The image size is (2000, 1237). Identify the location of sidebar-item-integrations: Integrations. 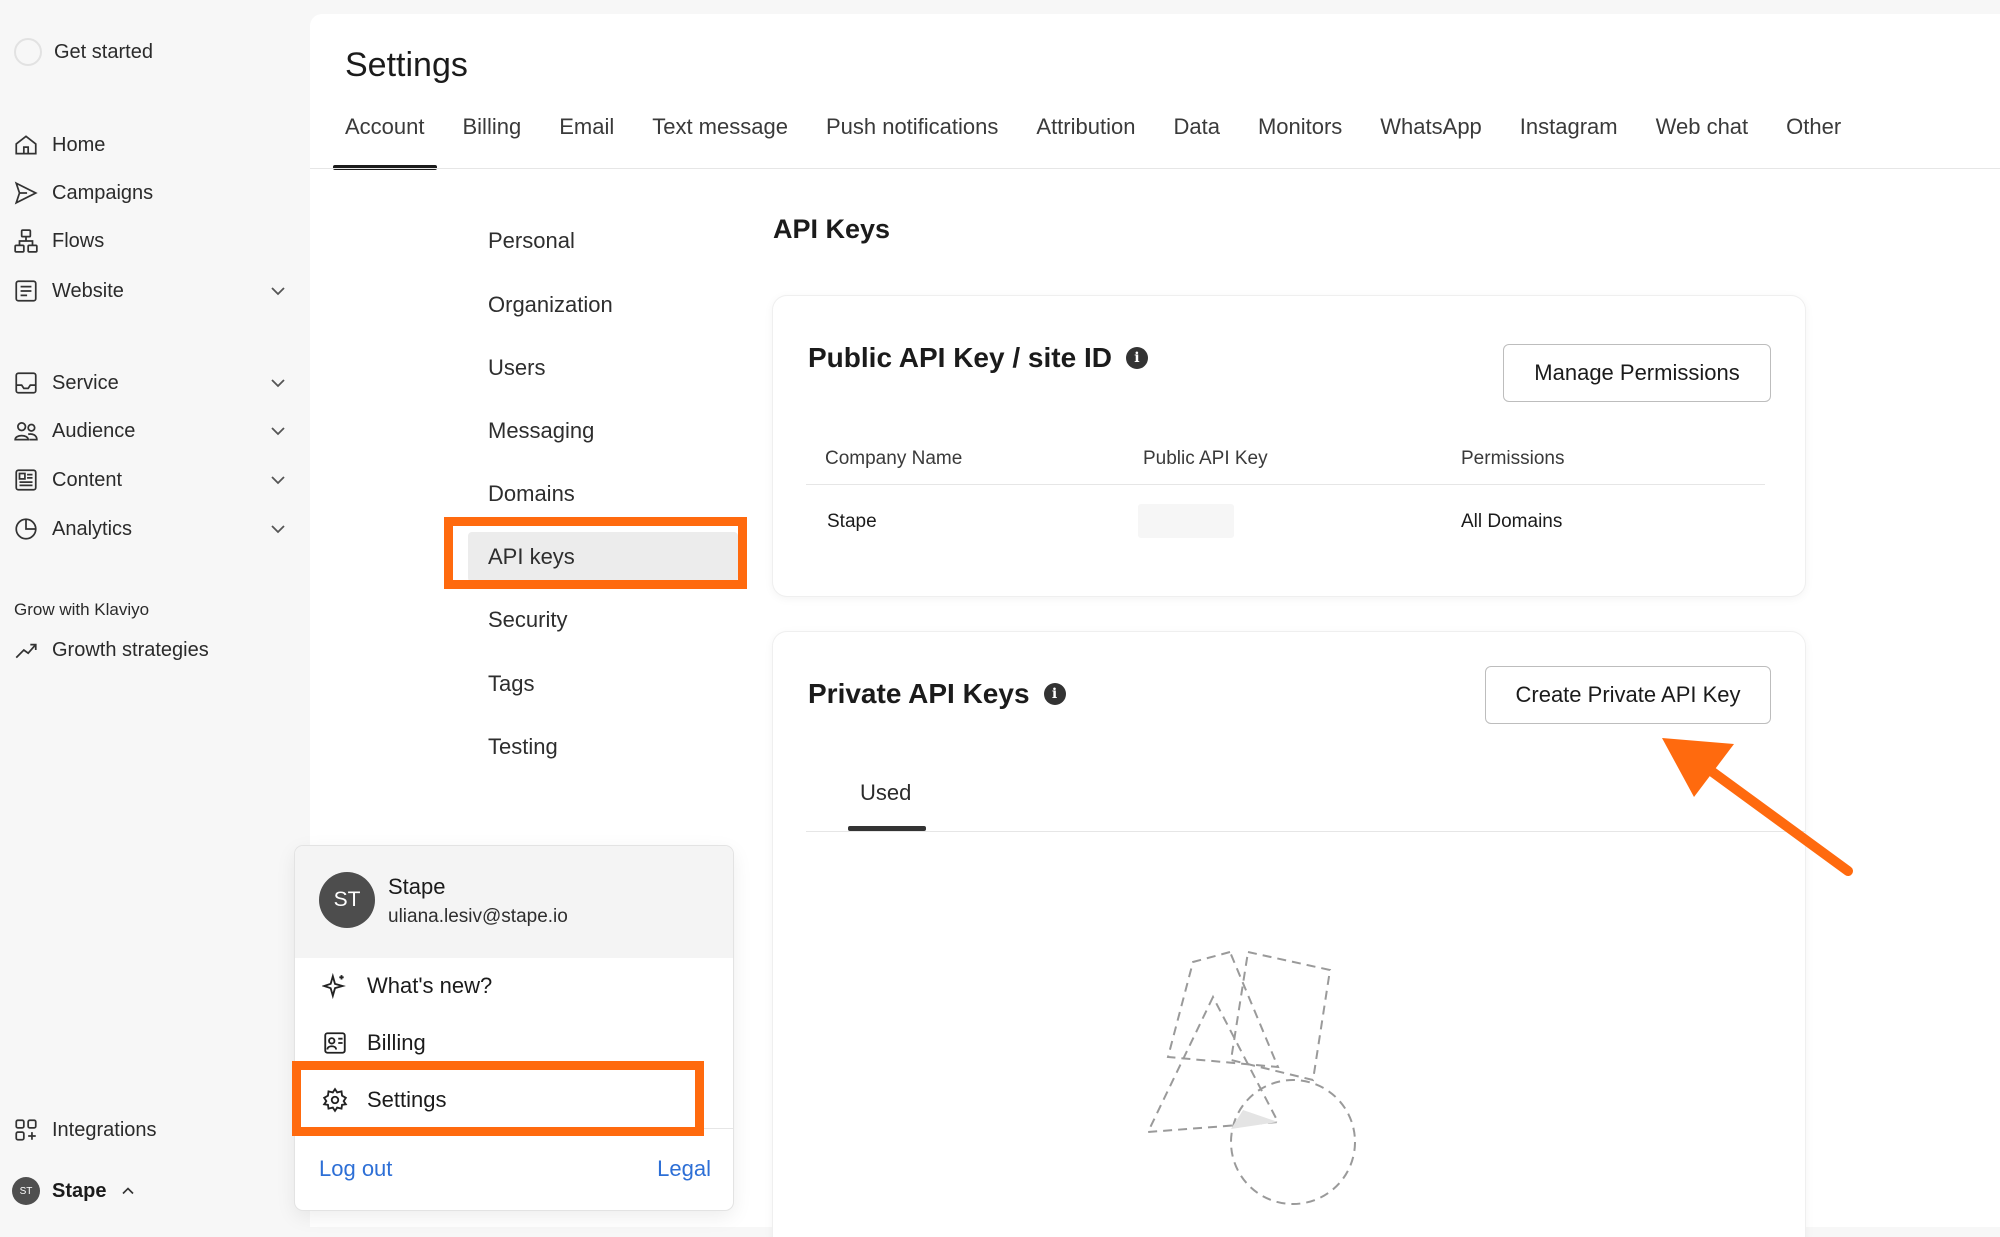
(151, 1130).